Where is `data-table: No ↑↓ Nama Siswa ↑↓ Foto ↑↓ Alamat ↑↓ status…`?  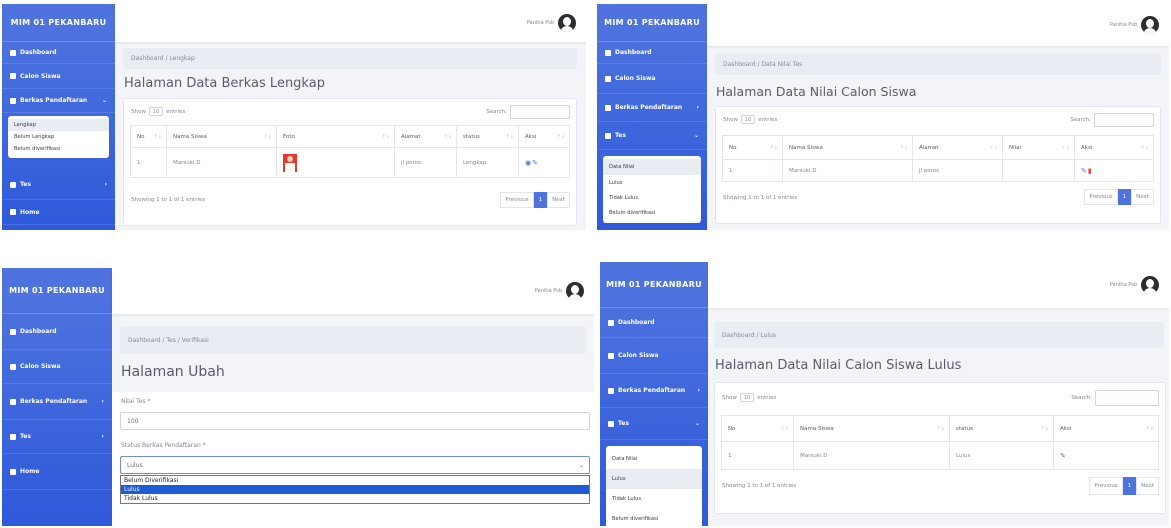 data-table: No ↑↓ Nama Siswa ↑↓ Foto ↑↓ Alamat ↑↓ status… is located at coordinates (350, 151).